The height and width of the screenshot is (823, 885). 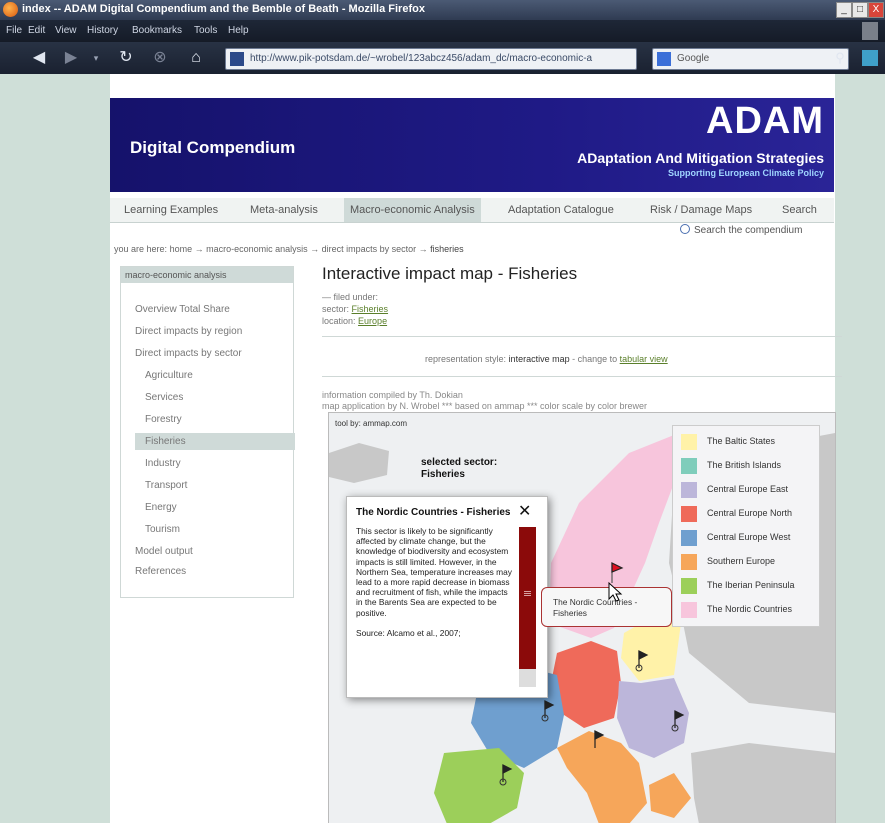 I want to click on tool-by-credit: tool by: ammap.com, so click(x=371, y=423).